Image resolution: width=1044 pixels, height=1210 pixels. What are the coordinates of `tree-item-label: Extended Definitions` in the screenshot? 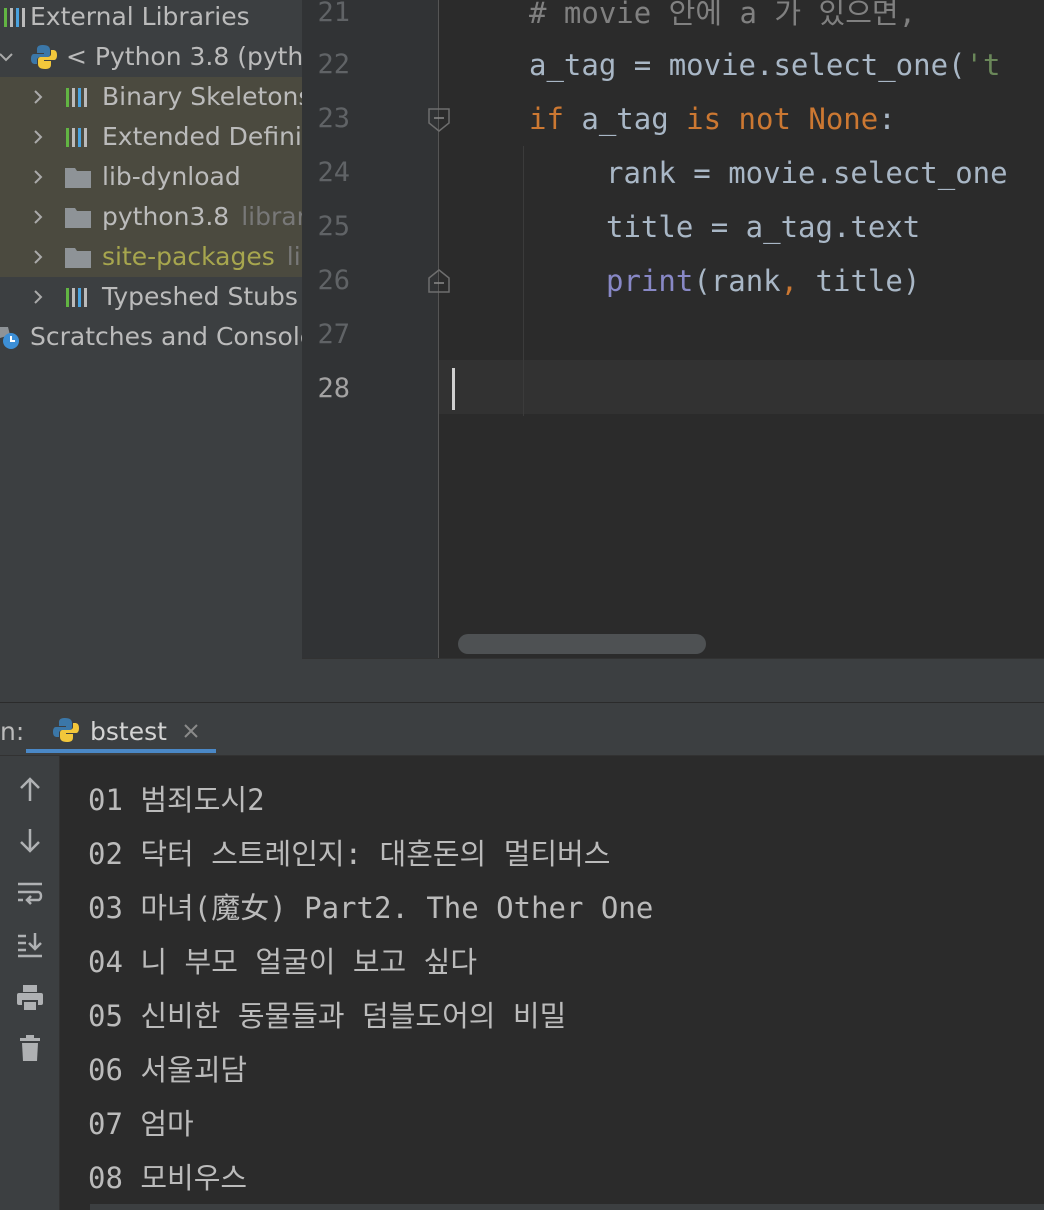 It's located at (202, 136).